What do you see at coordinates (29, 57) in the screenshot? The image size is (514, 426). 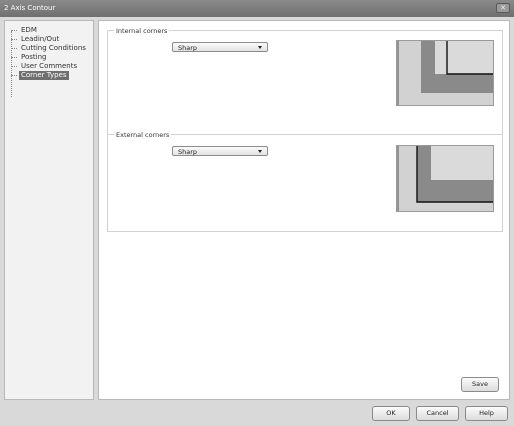 I see `tree-item-posting: Posting` at bounding box center [29, 57].